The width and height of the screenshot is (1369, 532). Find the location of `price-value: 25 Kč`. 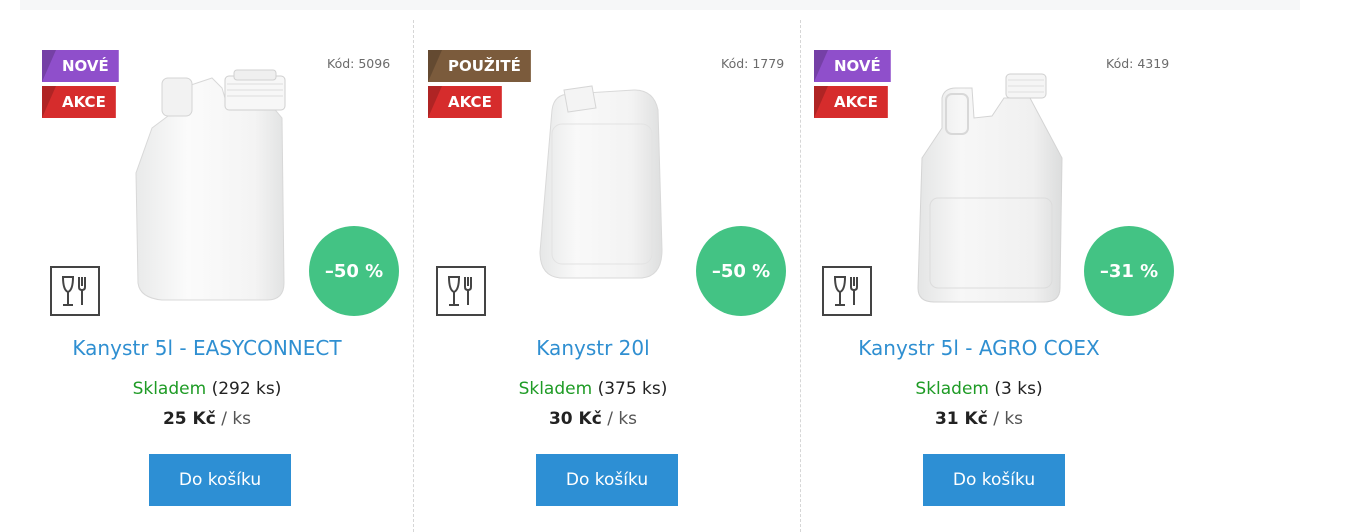

price-value: 25 Kč is located at coordinates (189, 419).